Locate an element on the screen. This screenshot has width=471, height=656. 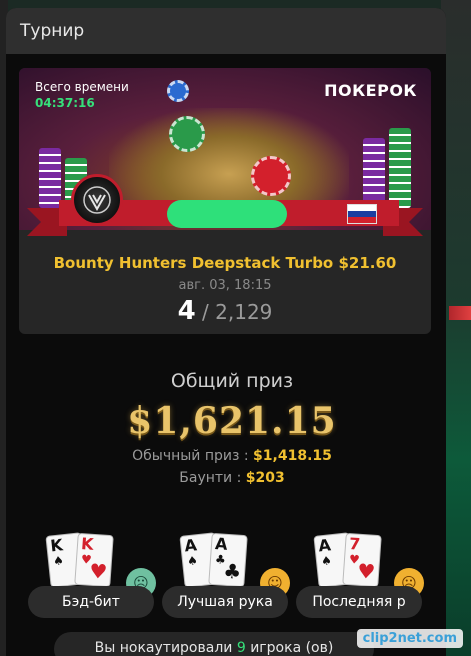
knockouts-count: 9 is located at coordinates (241, 648).